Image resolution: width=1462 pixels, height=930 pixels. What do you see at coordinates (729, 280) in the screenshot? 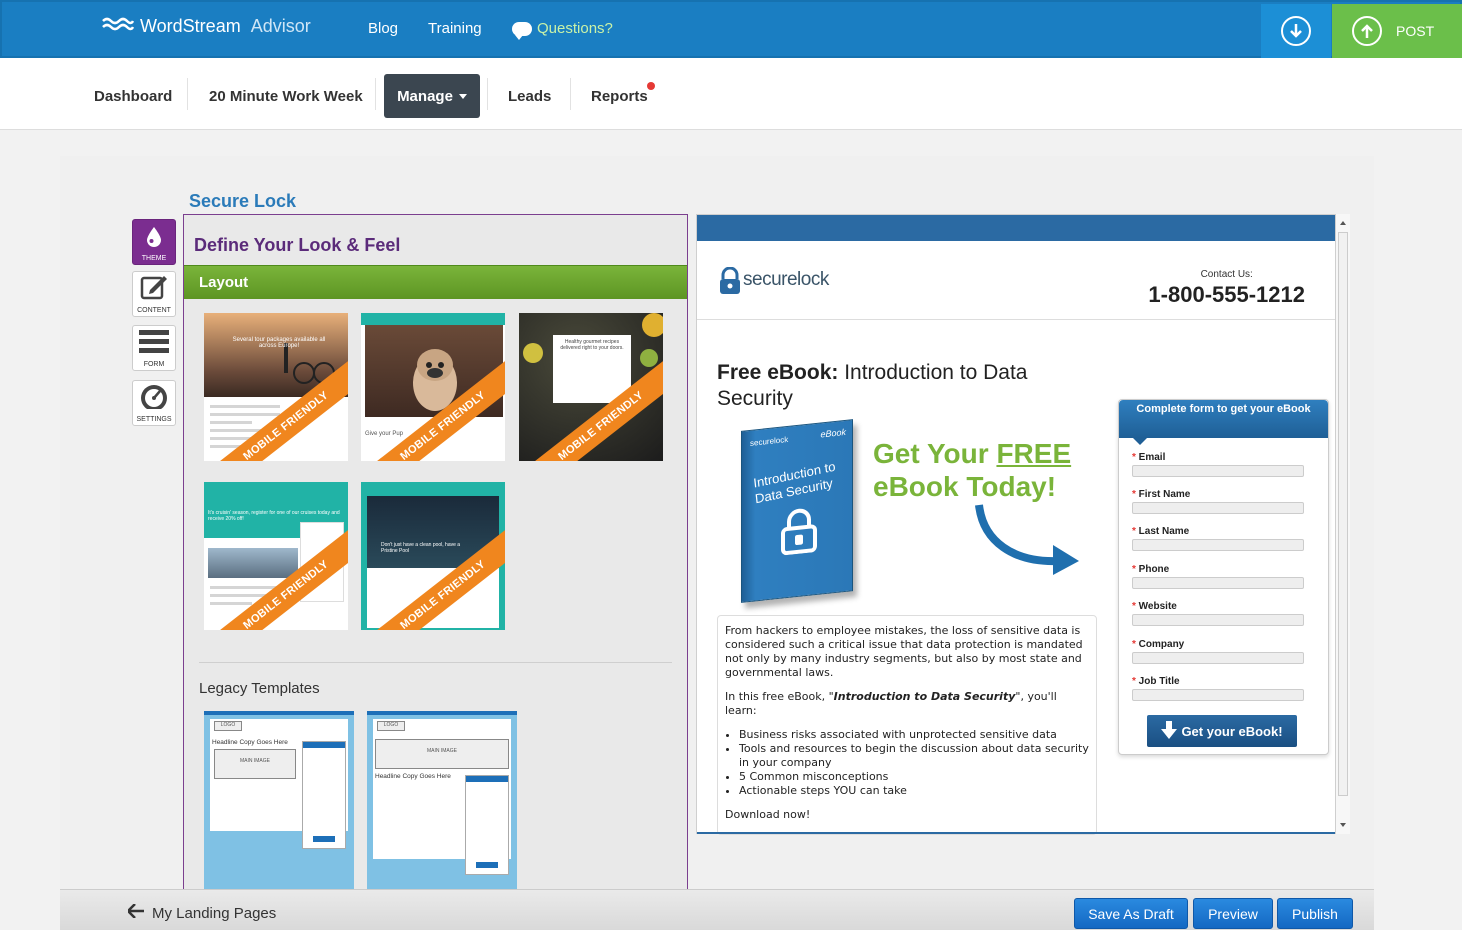
I see `lock-icon` at bounding box center [729, 280].